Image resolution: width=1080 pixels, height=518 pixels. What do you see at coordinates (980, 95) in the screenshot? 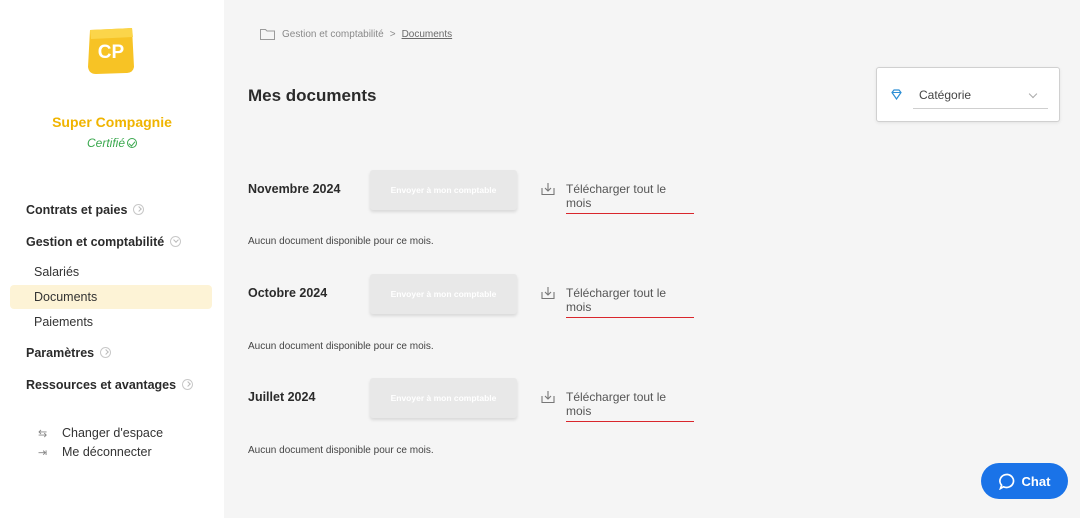
I see `category-select: Catégorie` at bounding box center [980, 95].